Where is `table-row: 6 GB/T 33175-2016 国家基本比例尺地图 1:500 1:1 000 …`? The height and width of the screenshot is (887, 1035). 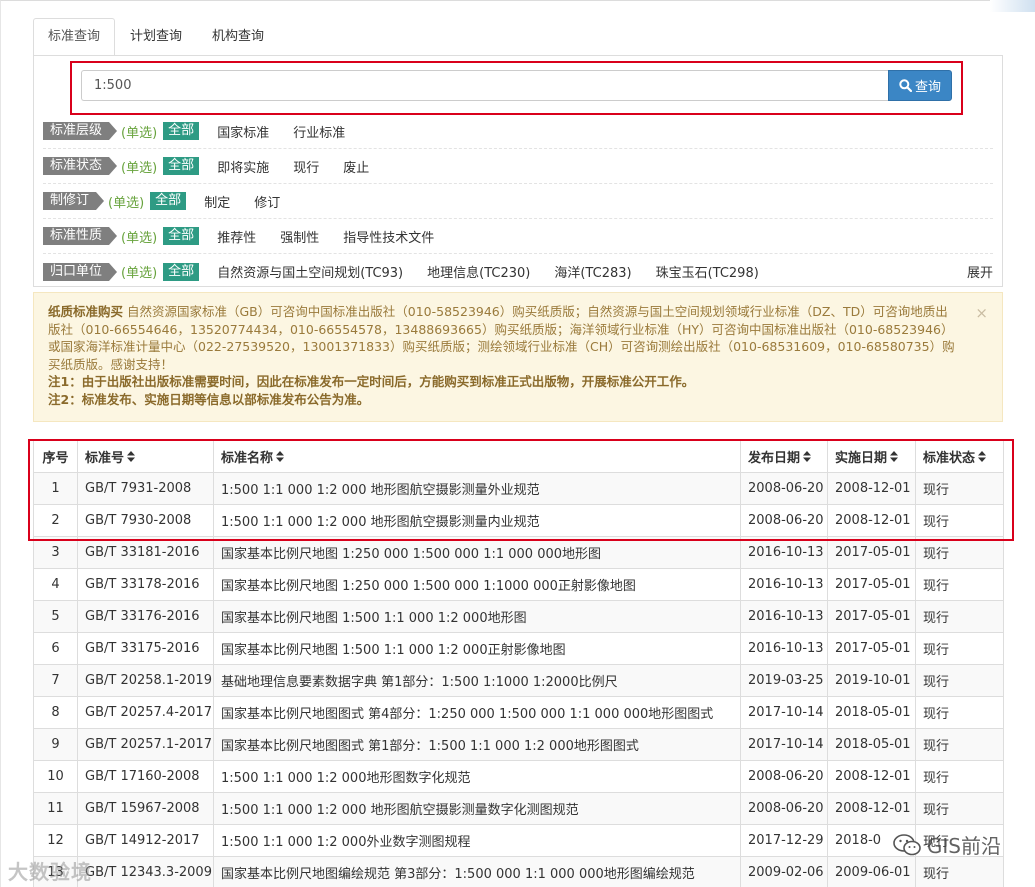 table-row: 6 GB/T 33175-2016 国家基本比例尺地图 1:500 1:1 000 … is located at coordinates (518, 648).